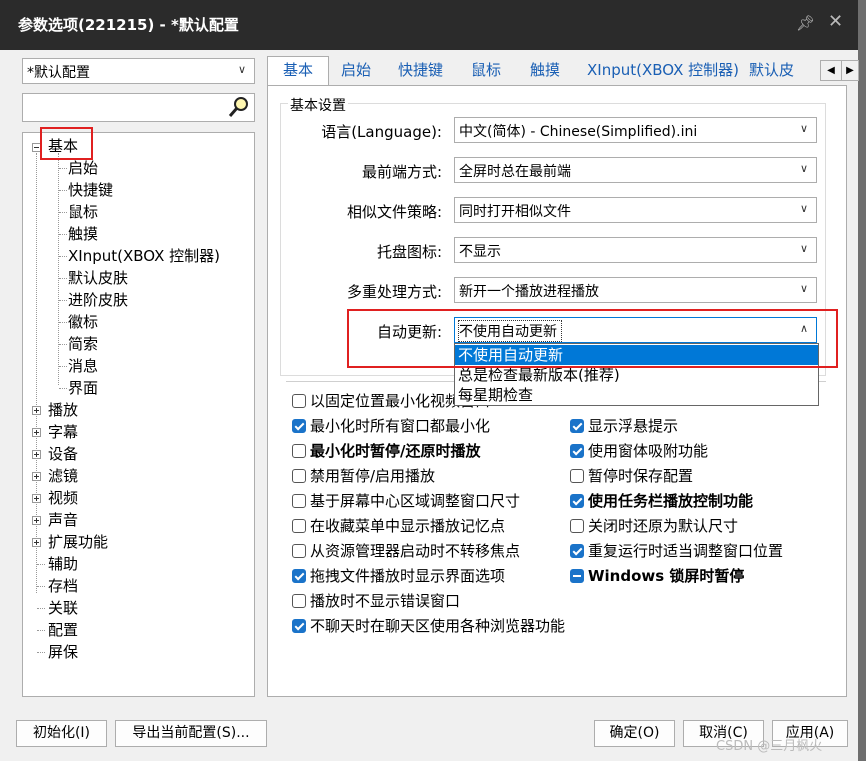  Describe the element at coordinates (363, 476) in the screenshot. I see `option-checkbox: 禁用暂停/启用播放` at that location.